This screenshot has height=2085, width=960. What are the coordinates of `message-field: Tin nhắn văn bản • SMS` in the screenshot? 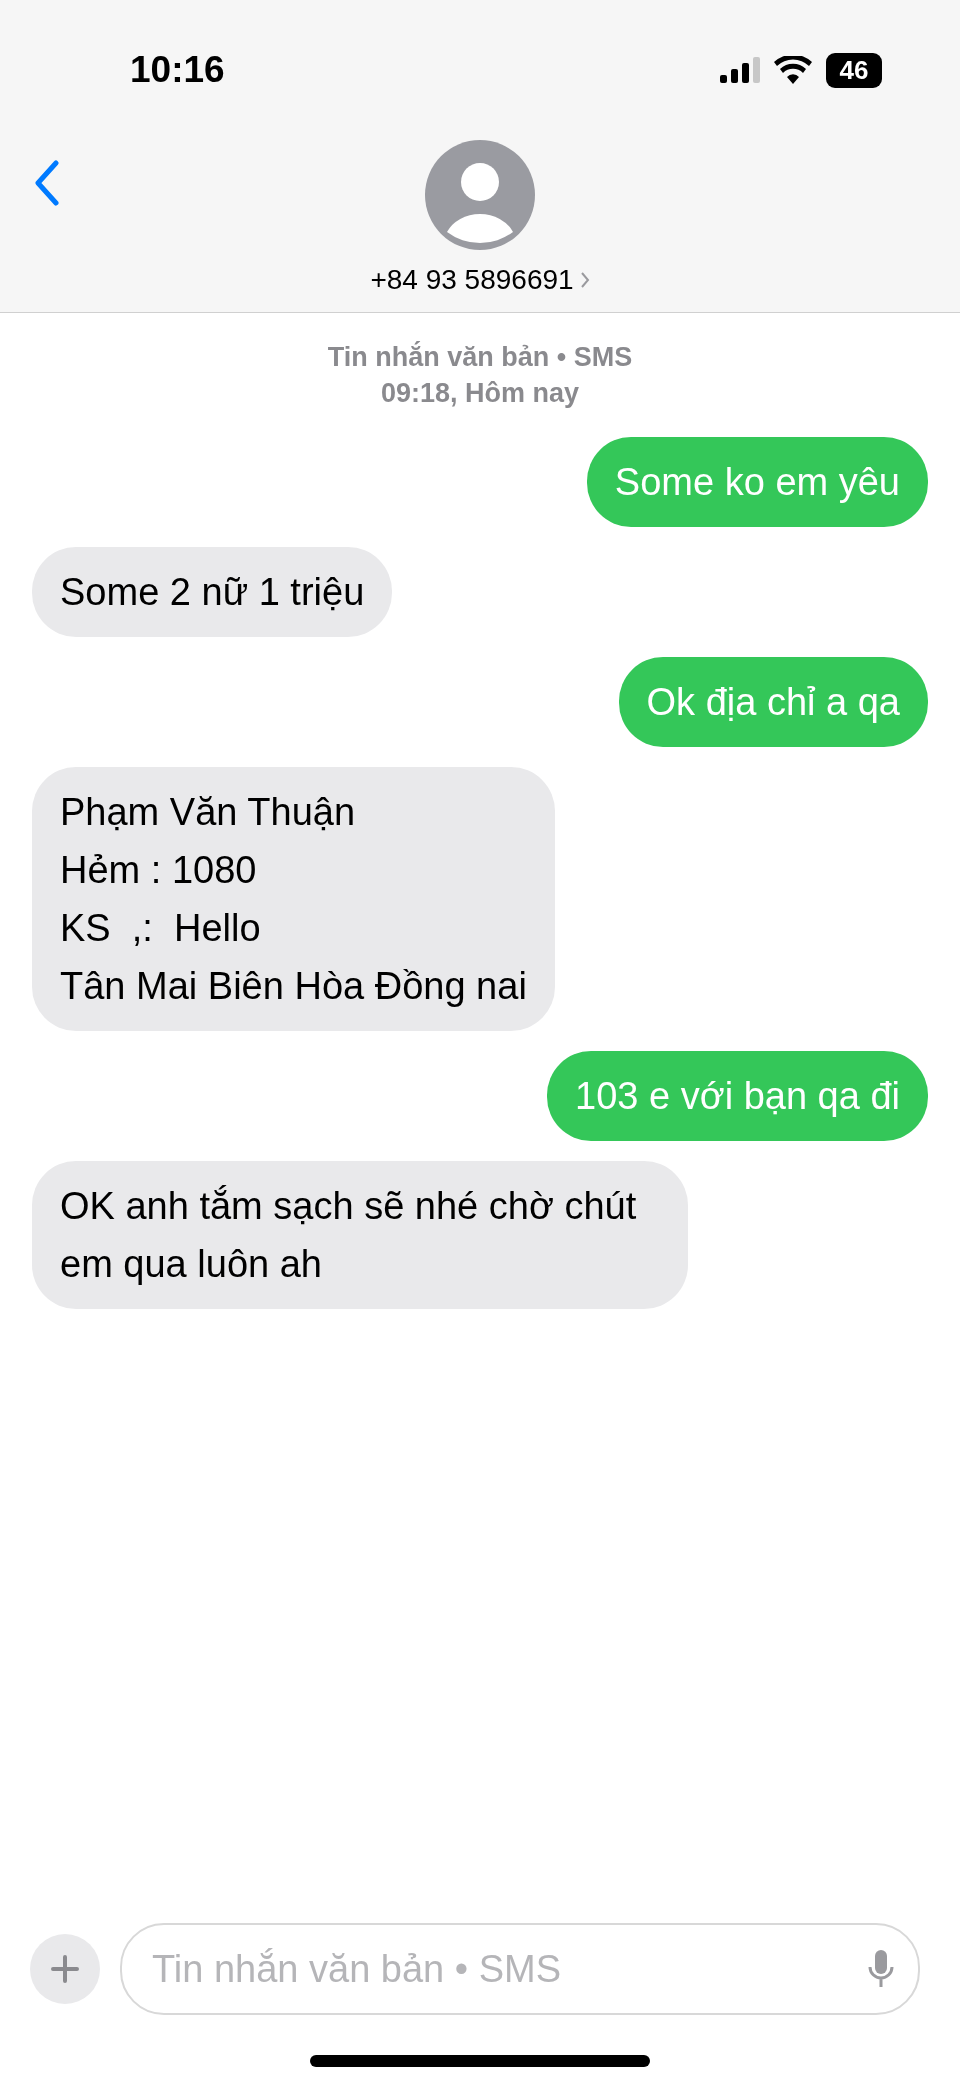 It's located at (520, 1969).